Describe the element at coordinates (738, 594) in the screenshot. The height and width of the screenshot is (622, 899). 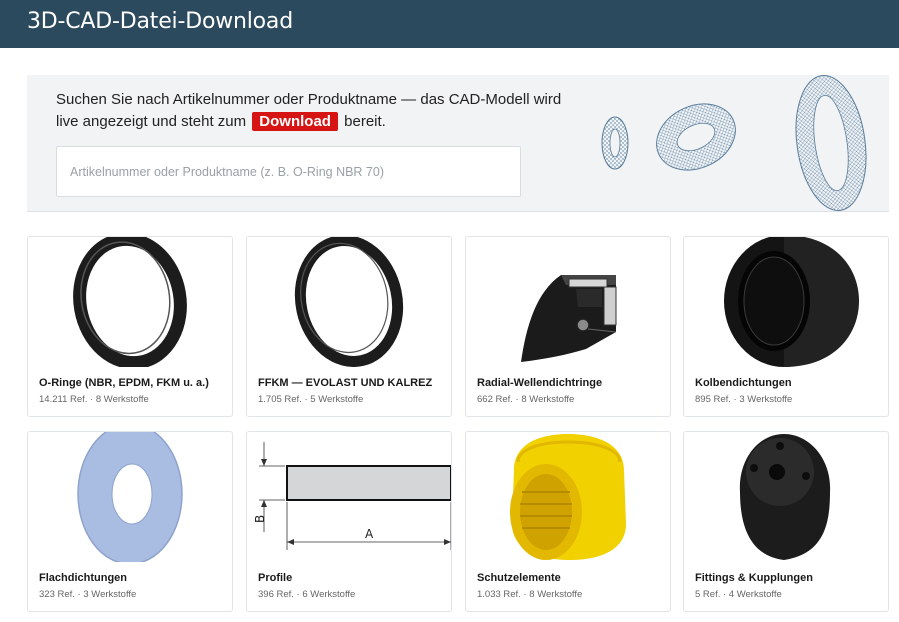
I see `category-meta: 5 Ref. · 4 Werkstoffe` at that location.